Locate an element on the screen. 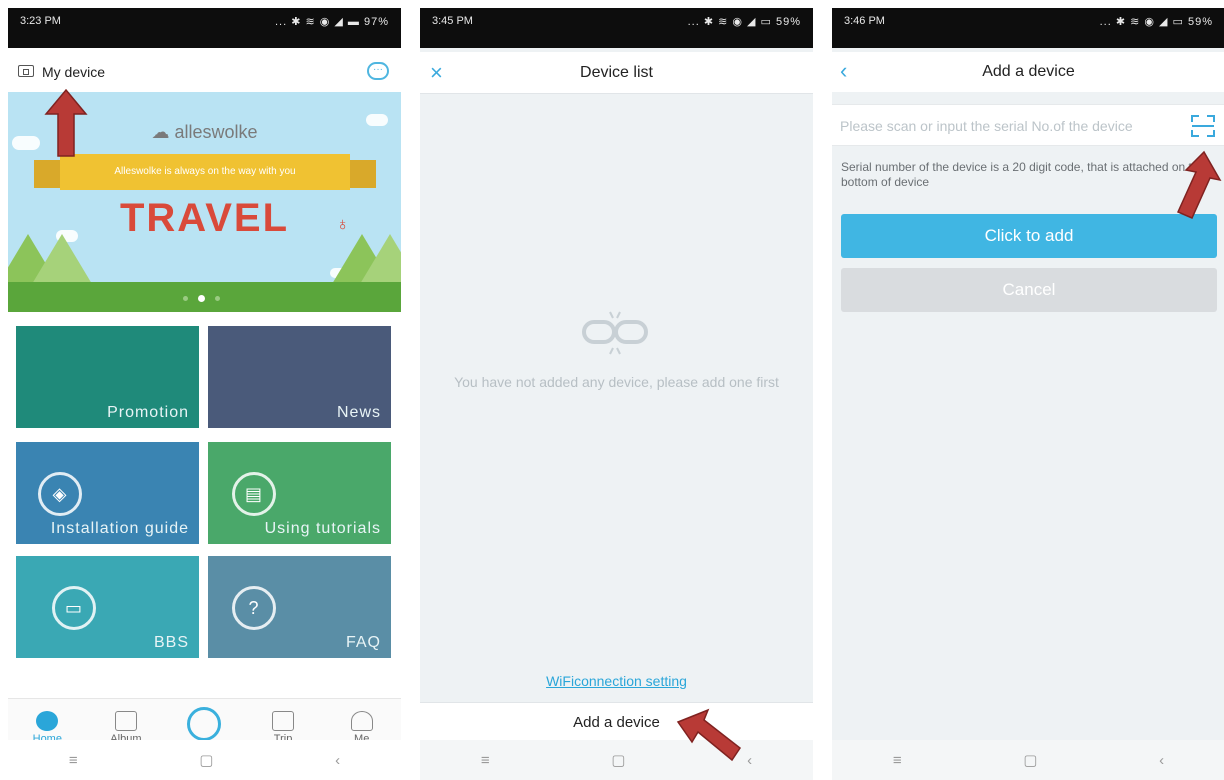 This screenshot has height=780, width=1224. home-topbar: My device ··· is located at coordinates (204, 72).